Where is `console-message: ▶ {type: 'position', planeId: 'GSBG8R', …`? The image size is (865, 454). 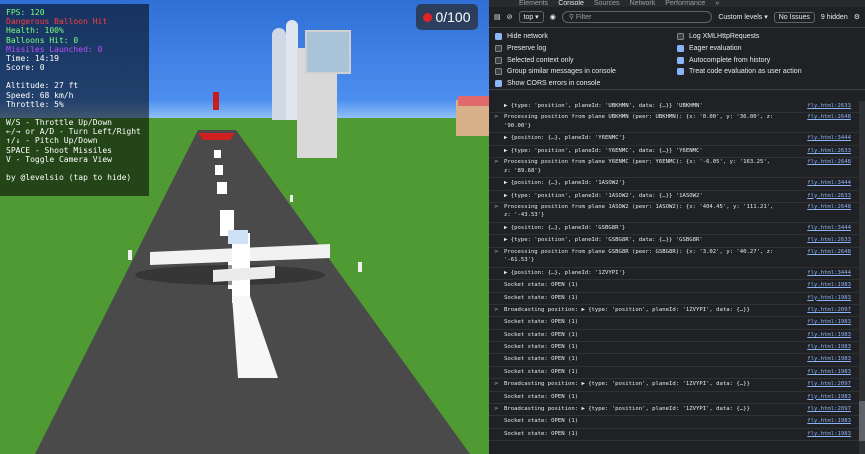
console-message: ▶ {type: 'position', planeId: 'GSBG8R', … is located at coordinates (677, 241).